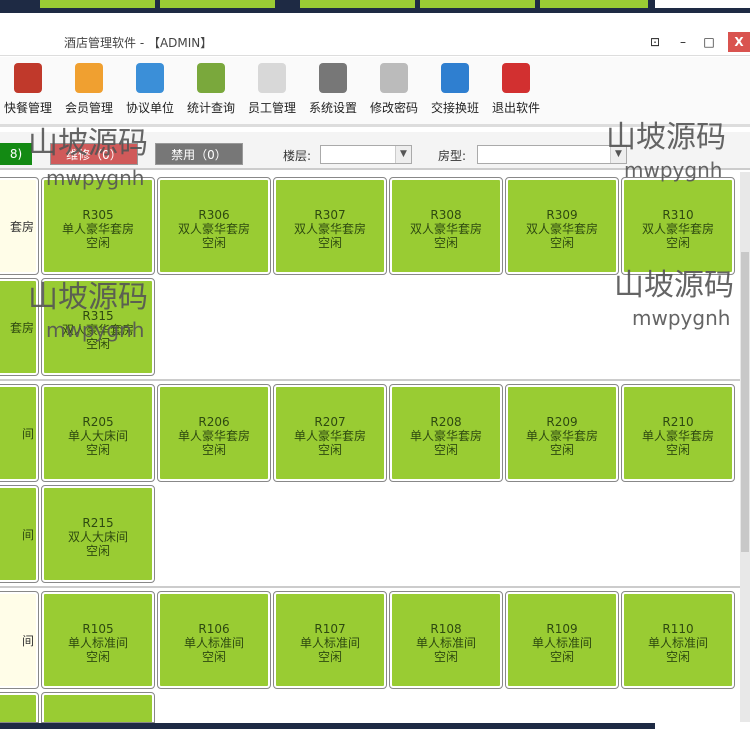 This screenshot has height=743, width=750. I want to click on room-number: R305, so click(98, 215).